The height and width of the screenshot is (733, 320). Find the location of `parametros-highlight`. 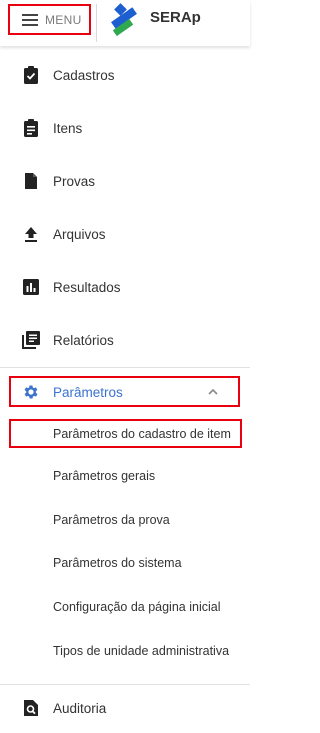

parametros-highlight is located at coordinates (124, 391).